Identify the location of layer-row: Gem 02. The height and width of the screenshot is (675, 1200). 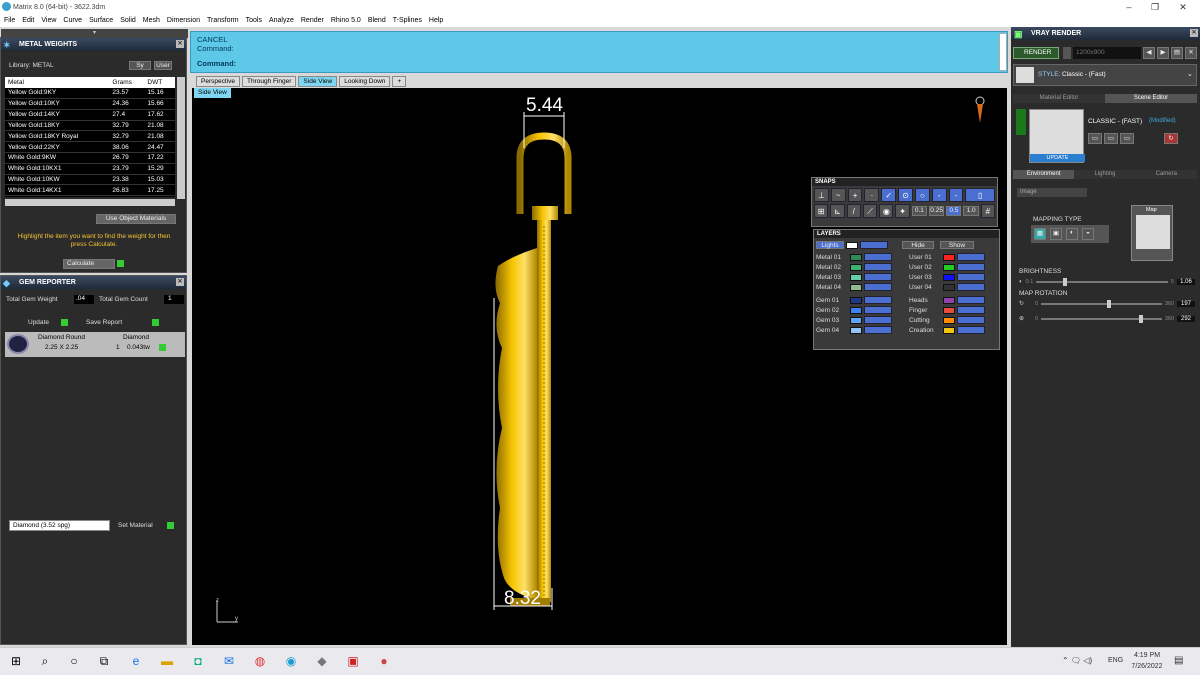
(861, 310).